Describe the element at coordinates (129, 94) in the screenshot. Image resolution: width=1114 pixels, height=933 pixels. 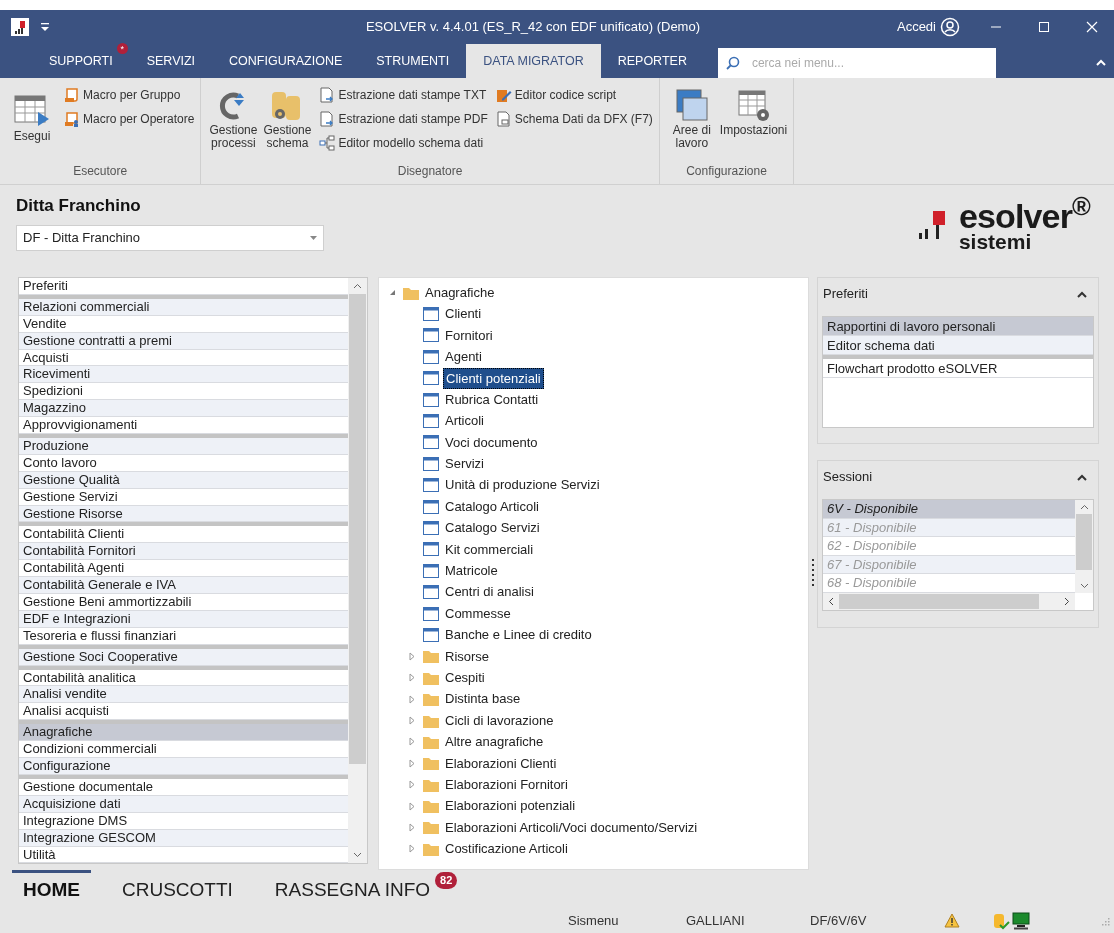
I see `ribbon-button: Macro per Gruppo` at that location.